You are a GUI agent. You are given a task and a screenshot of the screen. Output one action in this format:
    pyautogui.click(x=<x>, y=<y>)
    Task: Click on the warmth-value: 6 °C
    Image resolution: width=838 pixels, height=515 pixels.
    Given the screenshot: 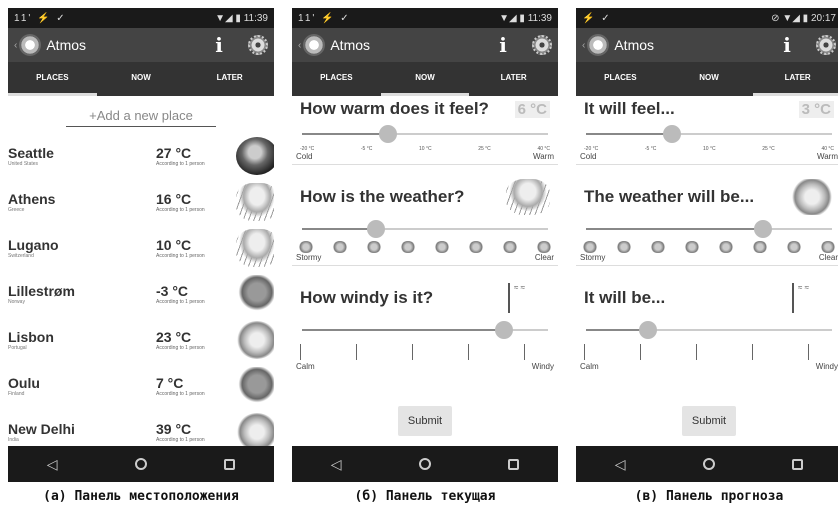 What is the action you would take?
    pyautogui.click(x=532, y=109)
    